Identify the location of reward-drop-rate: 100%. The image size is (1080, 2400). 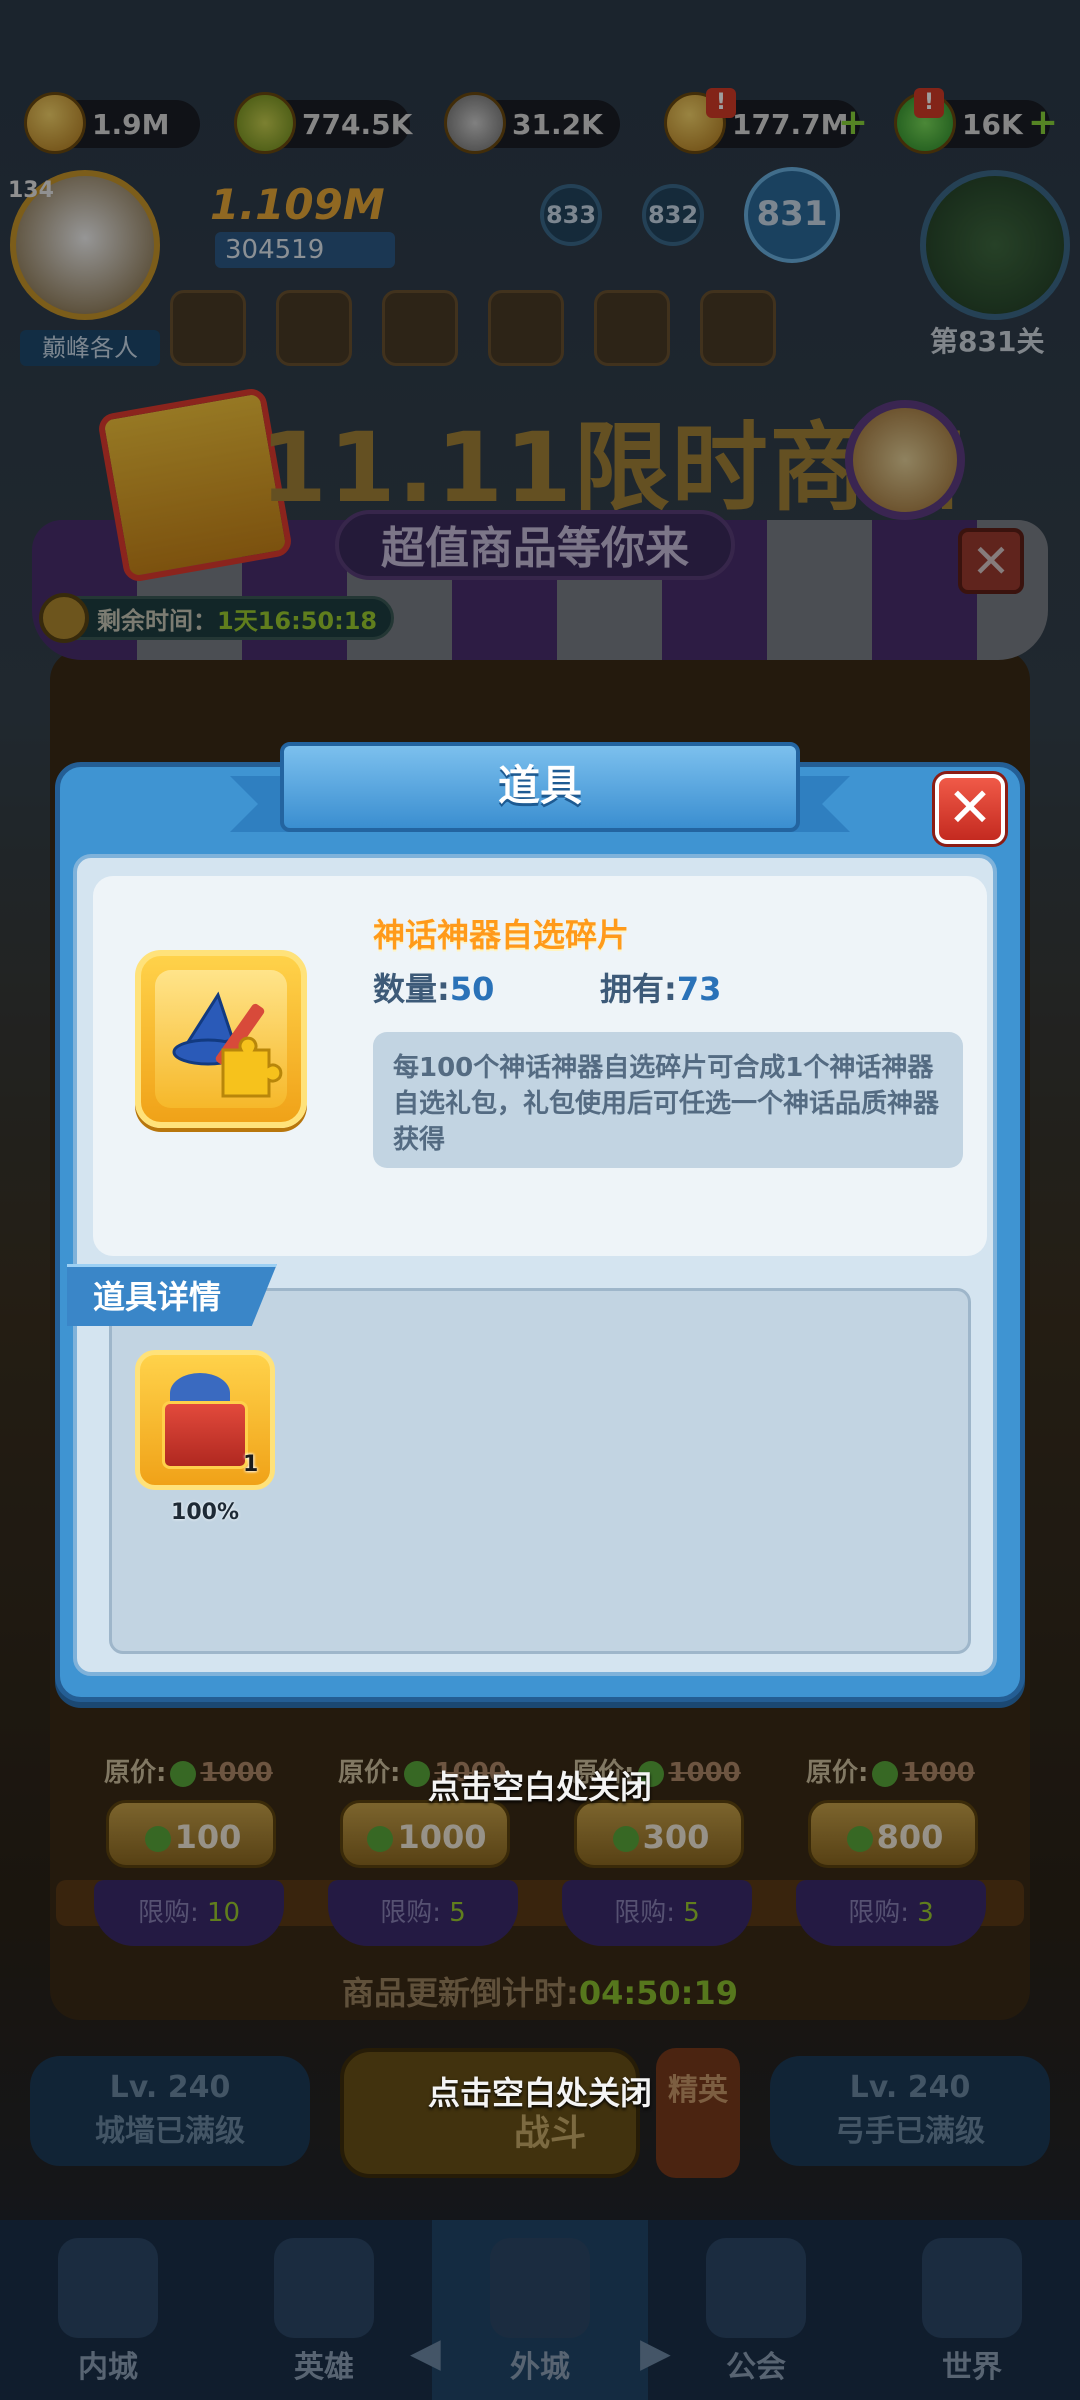
(205, 1512).